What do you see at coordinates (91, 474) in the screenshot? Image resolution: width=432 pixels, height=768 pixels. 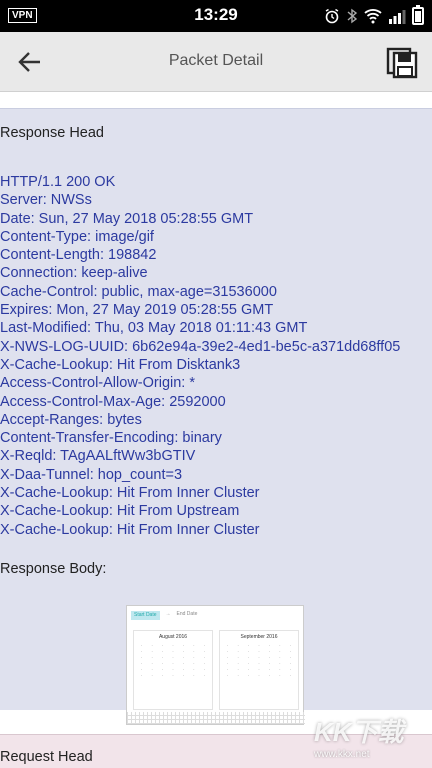 I see `header-line: X-Daa-Tunnel: hop_count=3` at bounding box center [91, 474].